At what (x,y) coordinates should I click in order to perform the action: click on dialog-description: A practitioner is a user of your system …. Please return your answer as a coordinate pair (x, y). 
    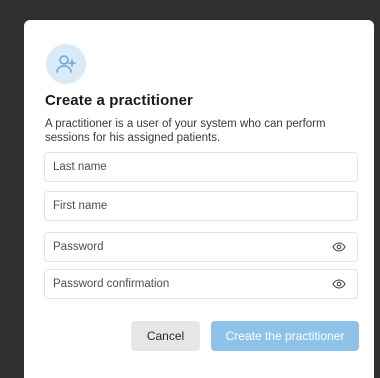
    Looking at the image, I should click on (185, 131).